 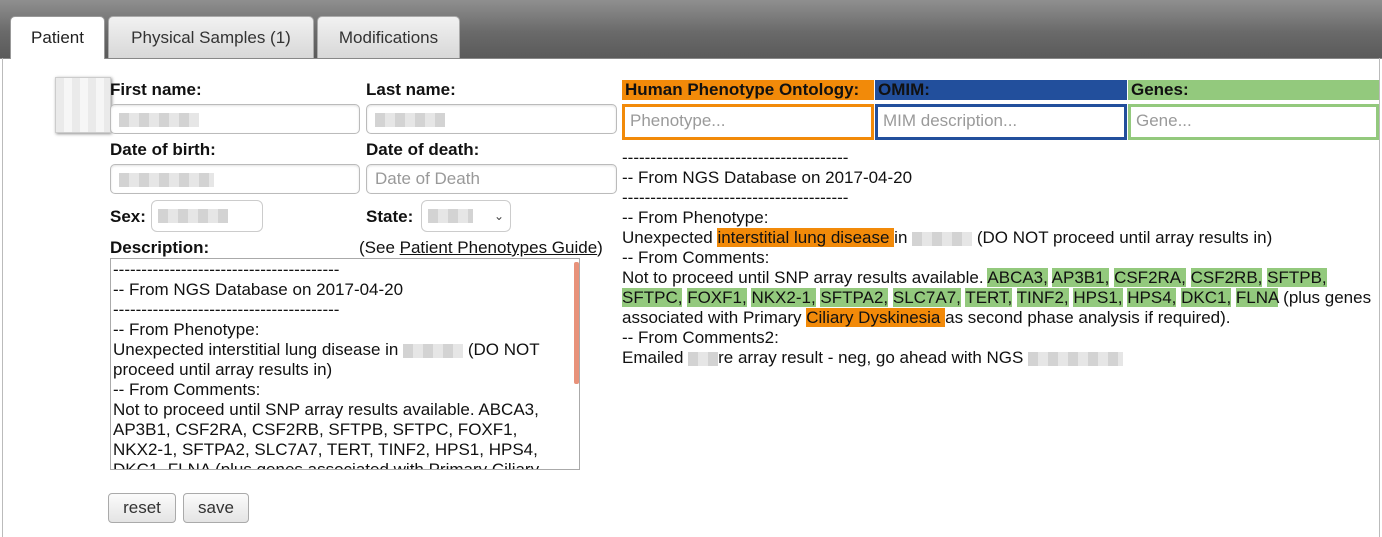 I want to click on gene-highlight: TERT,, so click(x=989, y=297).